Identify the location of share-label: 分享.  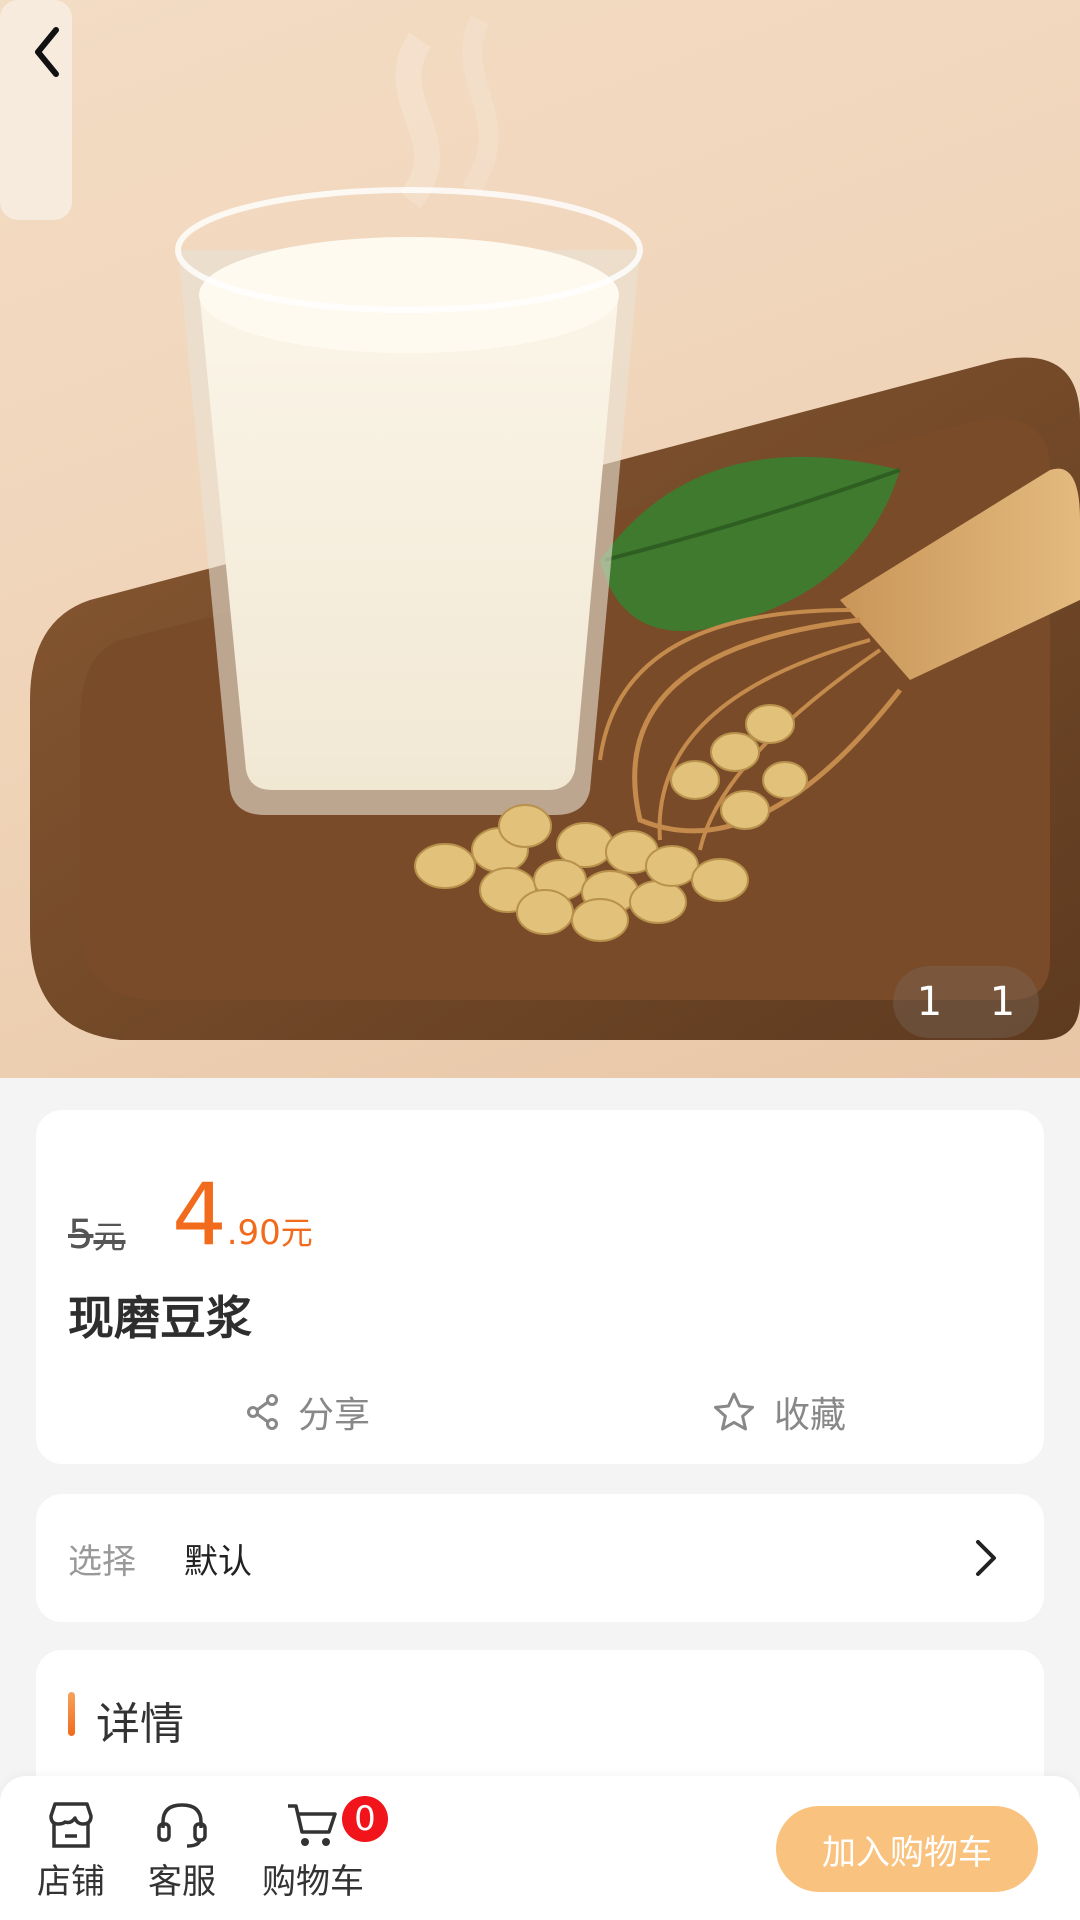
(334, 1415).